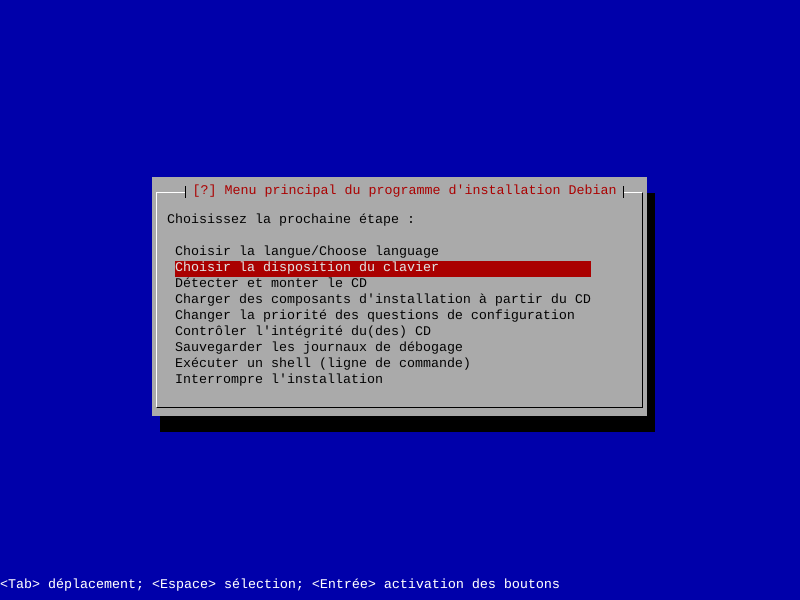 The image size is (800, 600). What do you see at coordinates (383, 285) in the screenshot?
I see `menu-item: Détecter et monter le CD` at bounding box center [383, 285].